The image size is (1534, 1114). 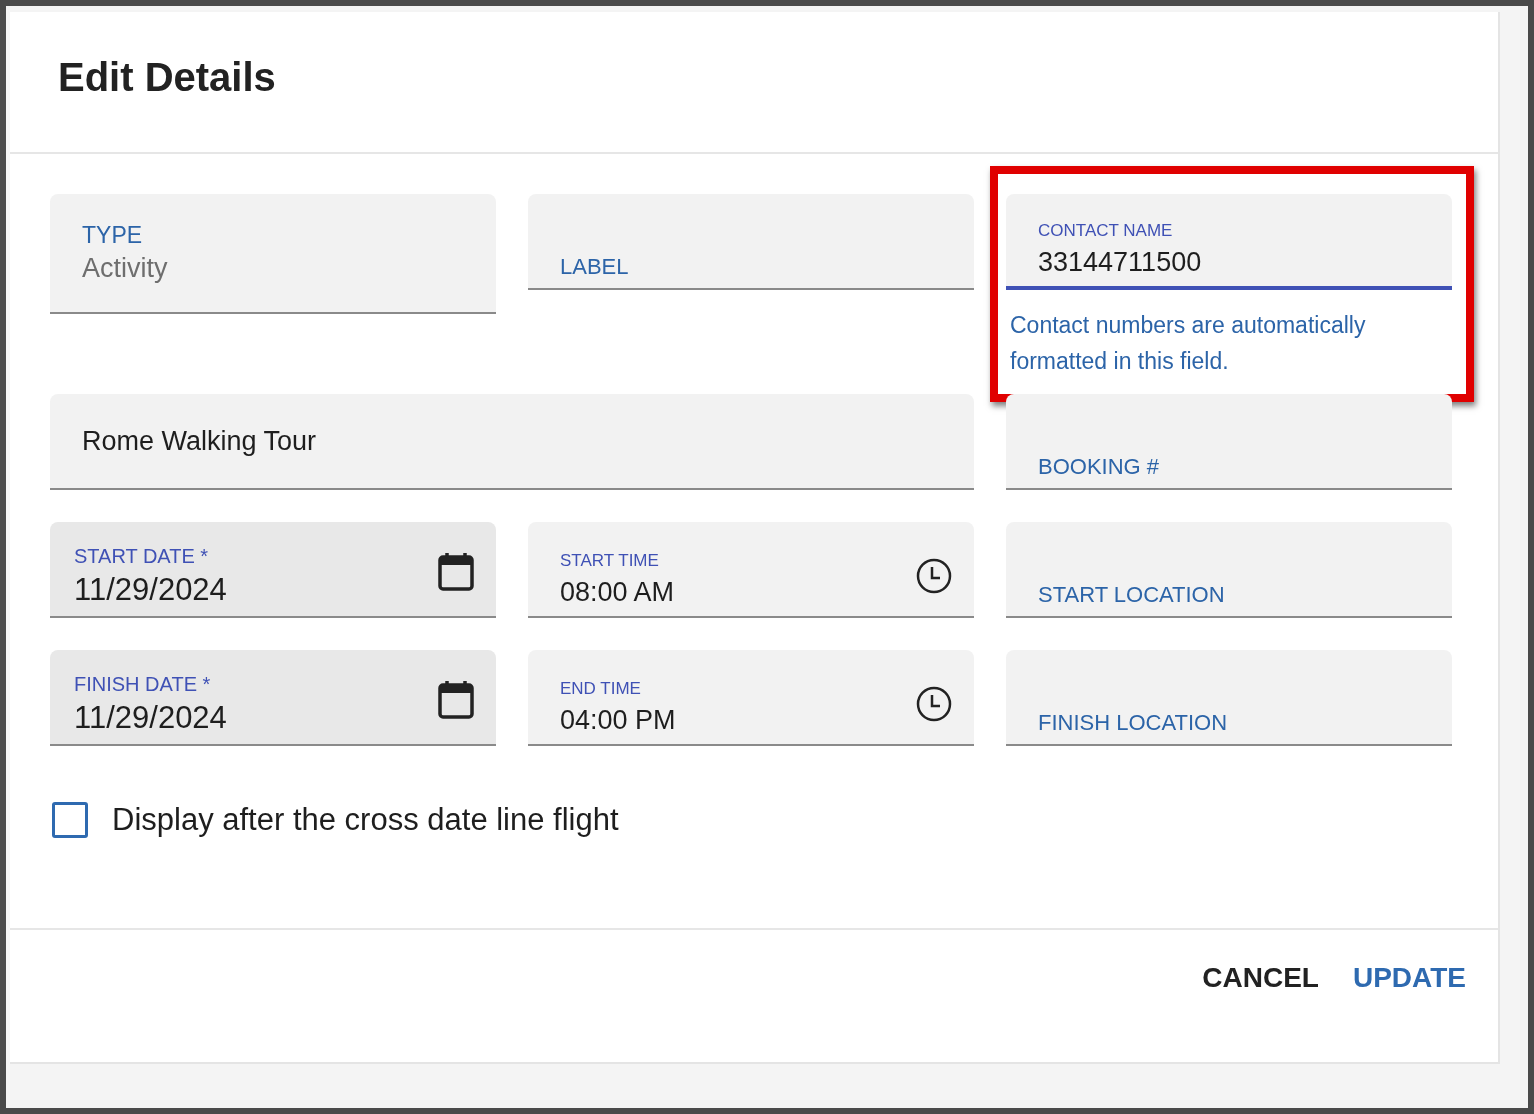 I want to click on checkbox, so click(x=70, y=820).